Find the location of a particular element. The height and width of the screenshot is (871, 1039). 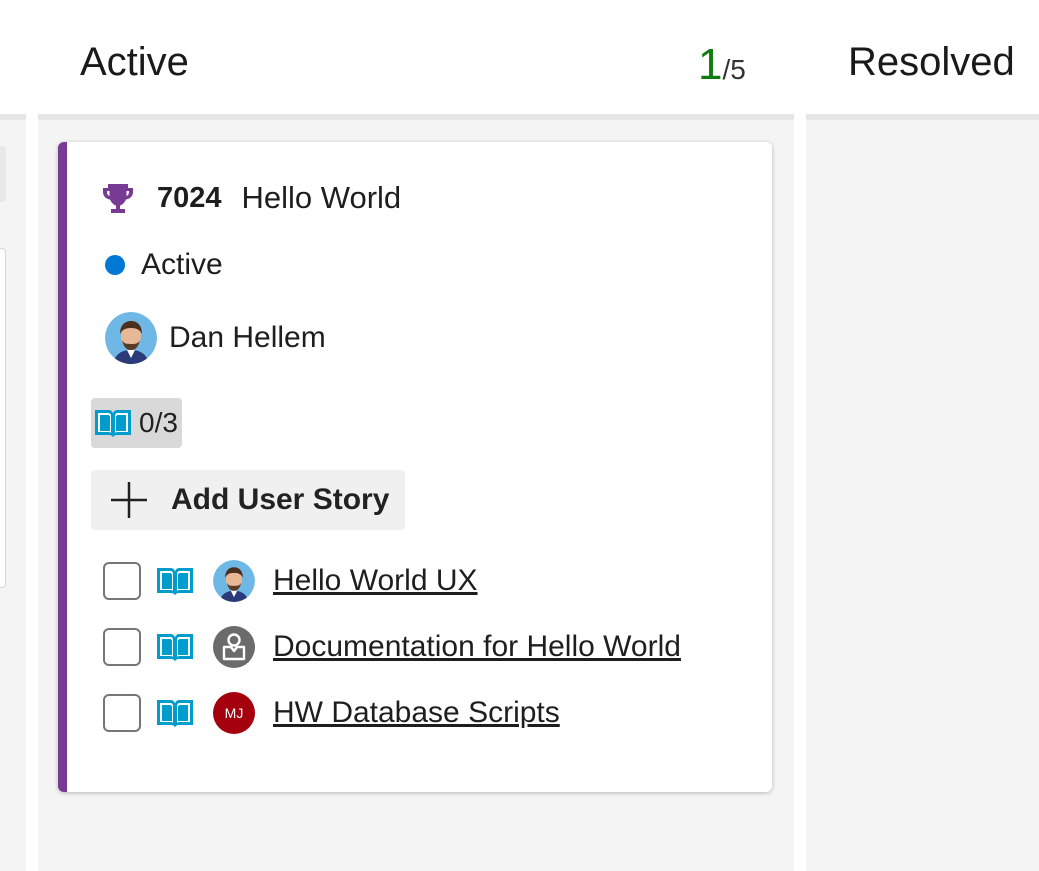

wip-current: 1 is located at coordinates (710, 64).